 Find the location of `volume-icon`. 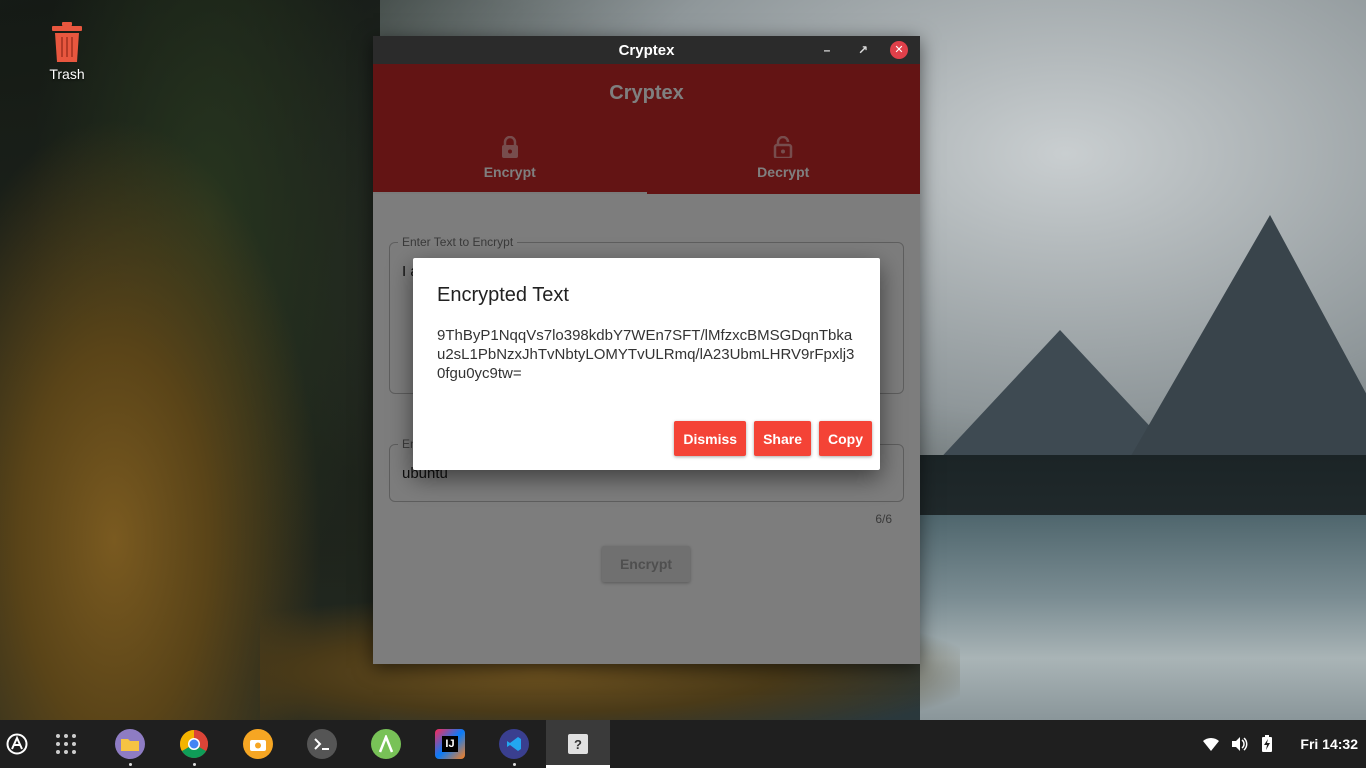

volume-icon is located at coordinates (1239, 744).